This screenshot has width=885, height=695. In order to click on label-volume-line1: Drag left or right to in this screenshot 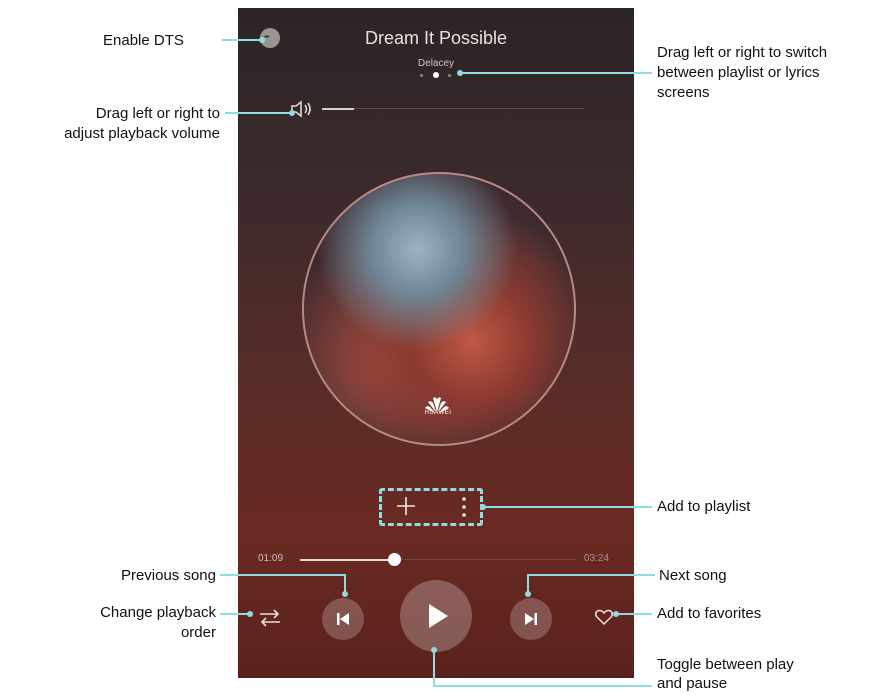, I will do `click(157, 113)`.